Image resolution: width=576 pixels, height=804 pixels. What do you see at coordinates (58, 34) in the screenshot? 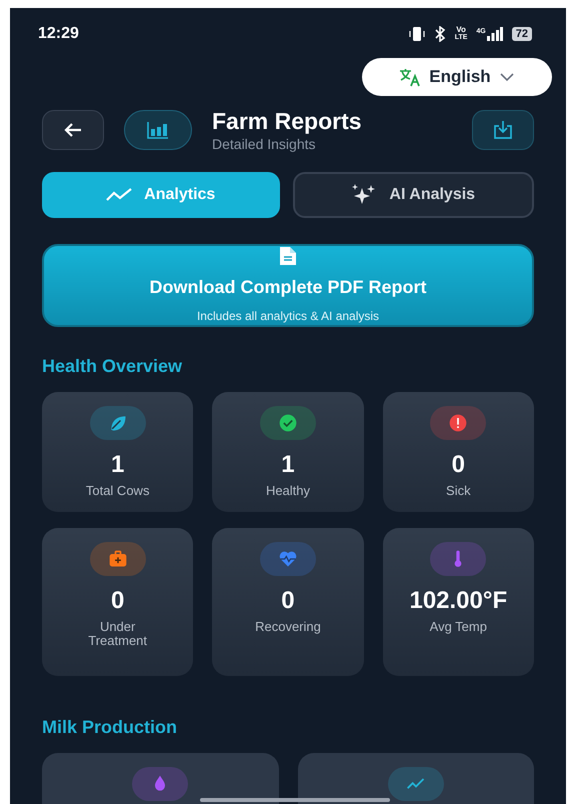
I see `status-time: 12:29` at bounding box center [58, 34].